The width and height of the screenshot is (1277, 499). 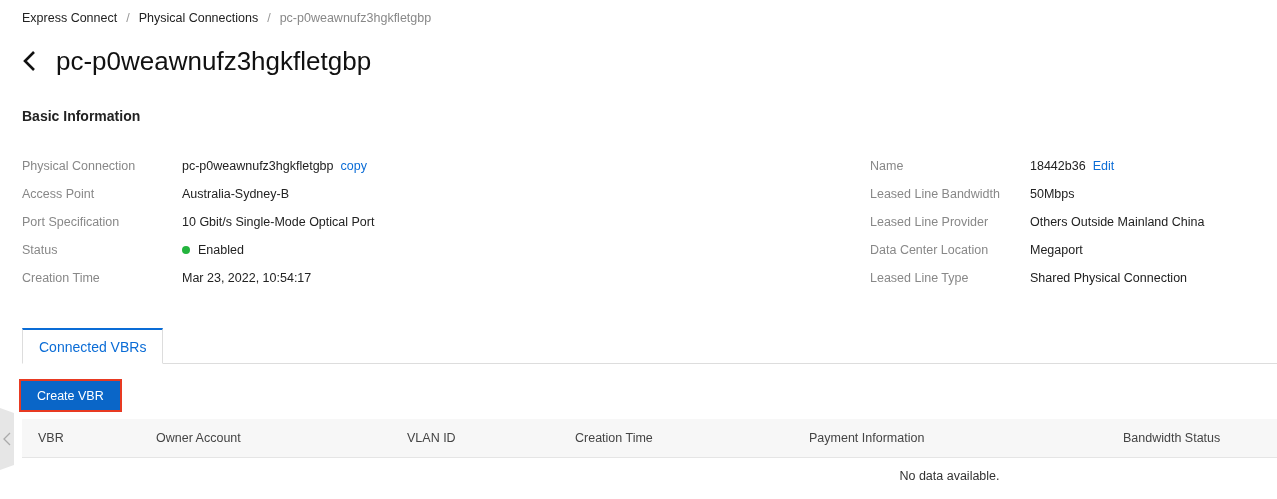 I want to click on field-value: Megaport, so click(x=1056, y=250).